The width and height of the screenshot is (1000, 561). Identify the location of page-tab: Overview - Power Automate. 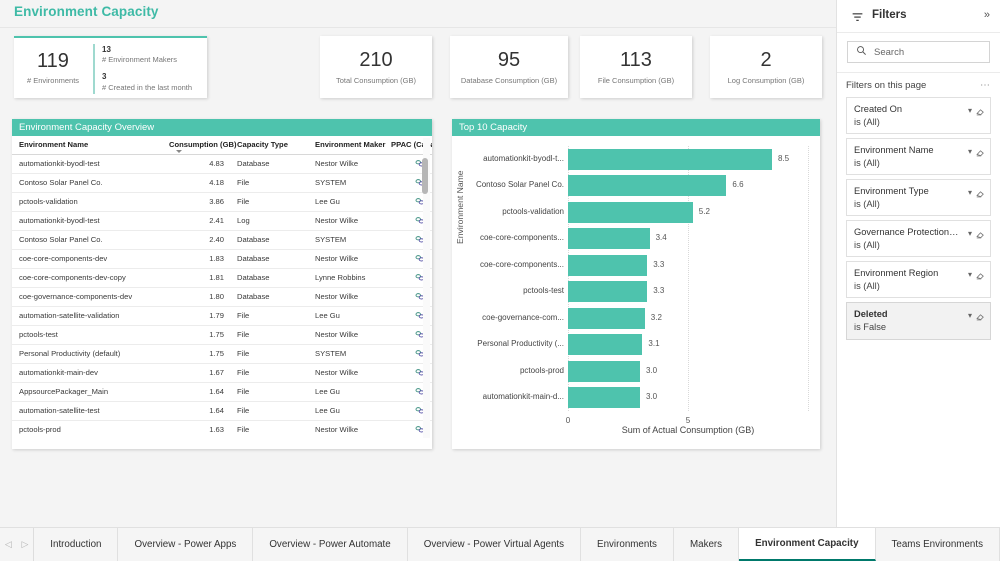
(330, 544).